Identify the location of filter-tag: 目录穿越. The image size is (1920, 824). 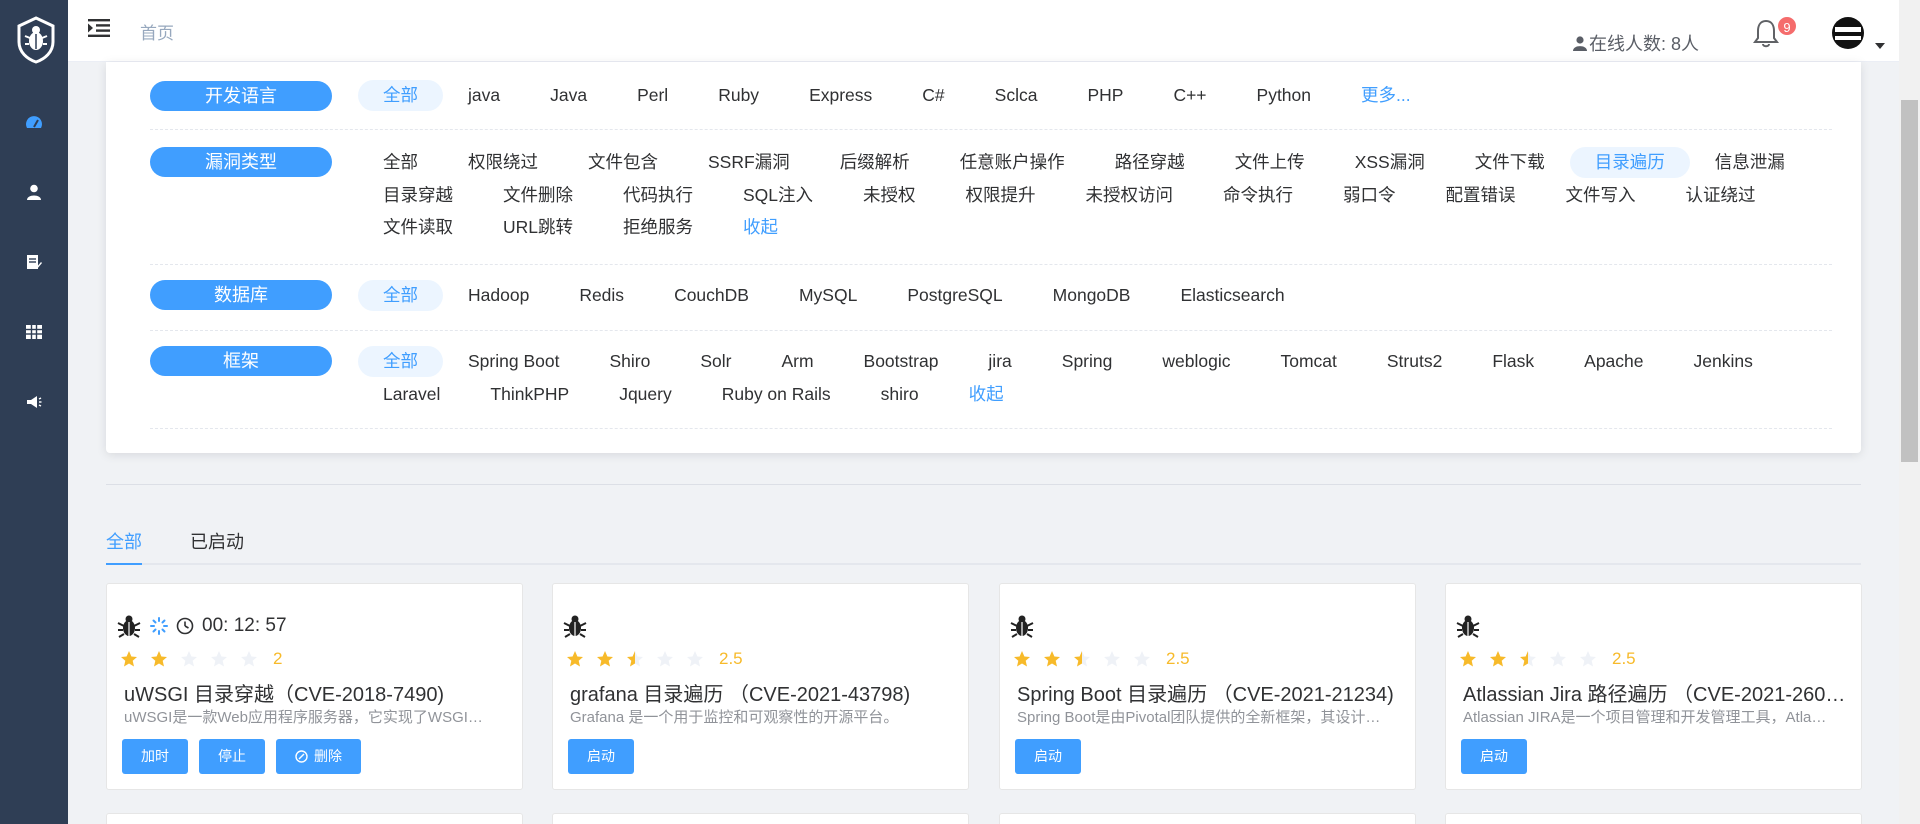
(418, 195).